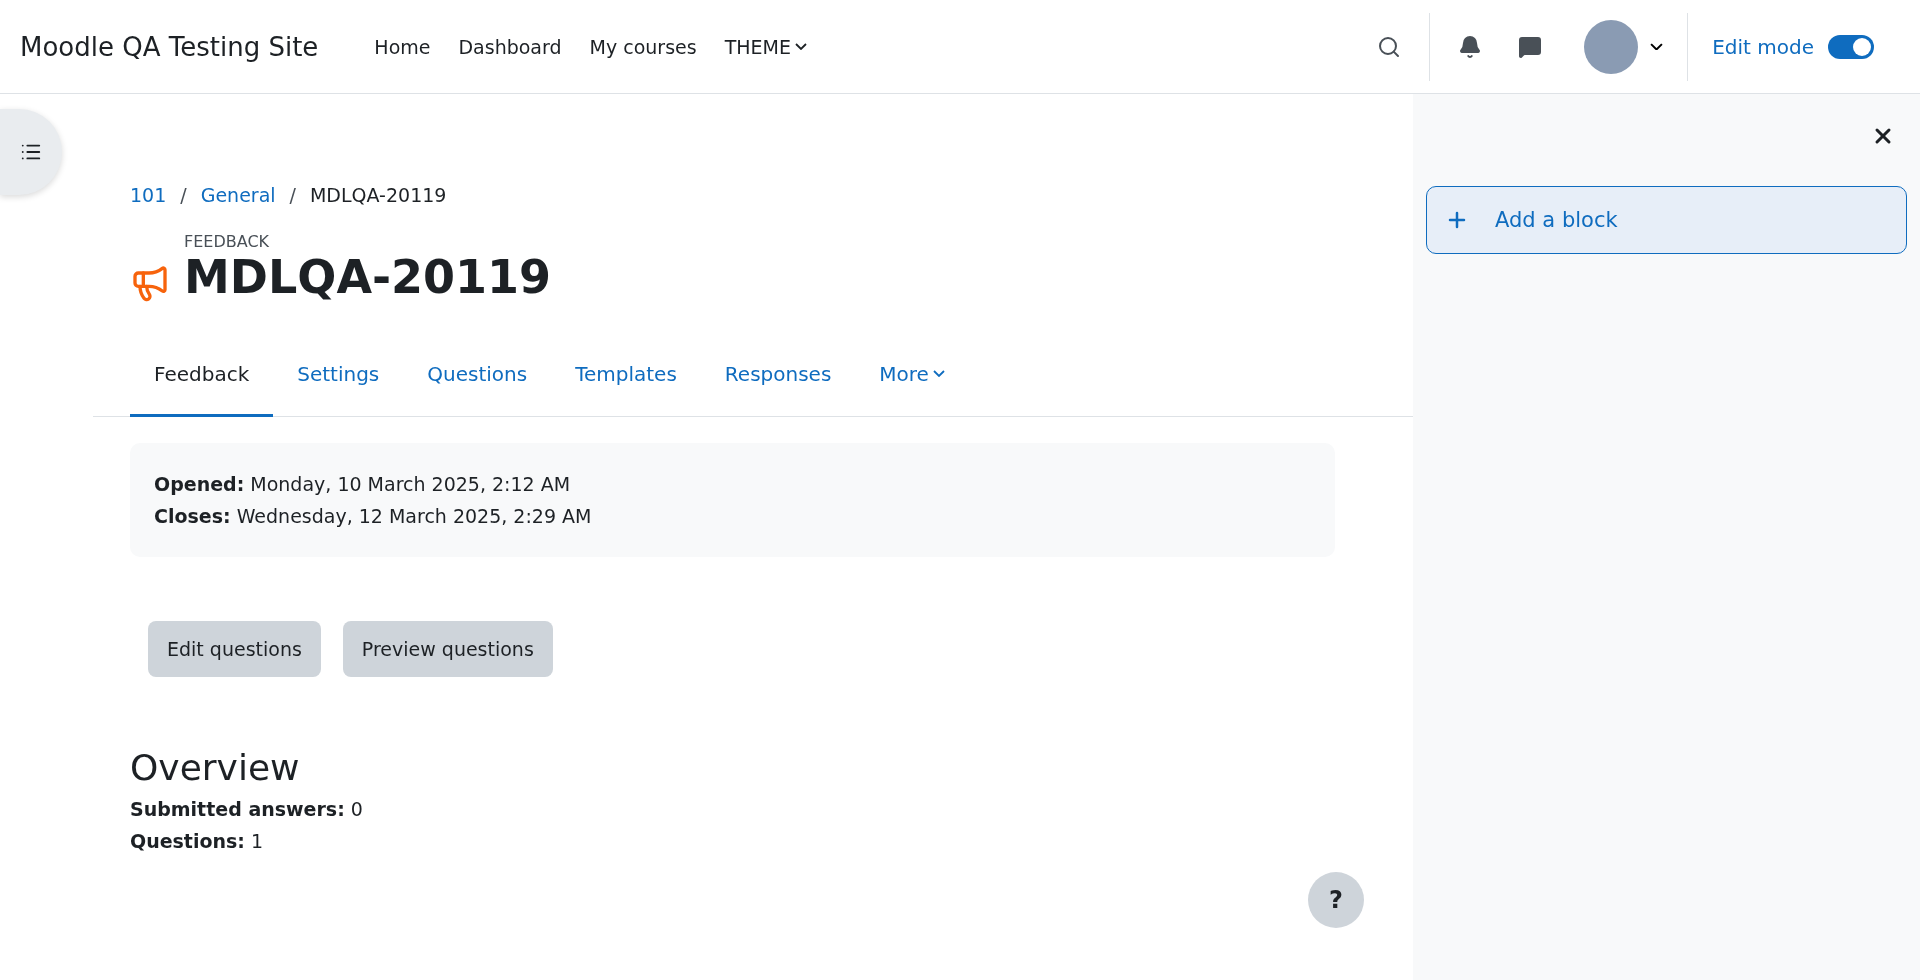 The image size is (1920, 980). I want to click on date-line: Opened: Monday, 10 March 2025, 2:12 AM, so click(363, 483).